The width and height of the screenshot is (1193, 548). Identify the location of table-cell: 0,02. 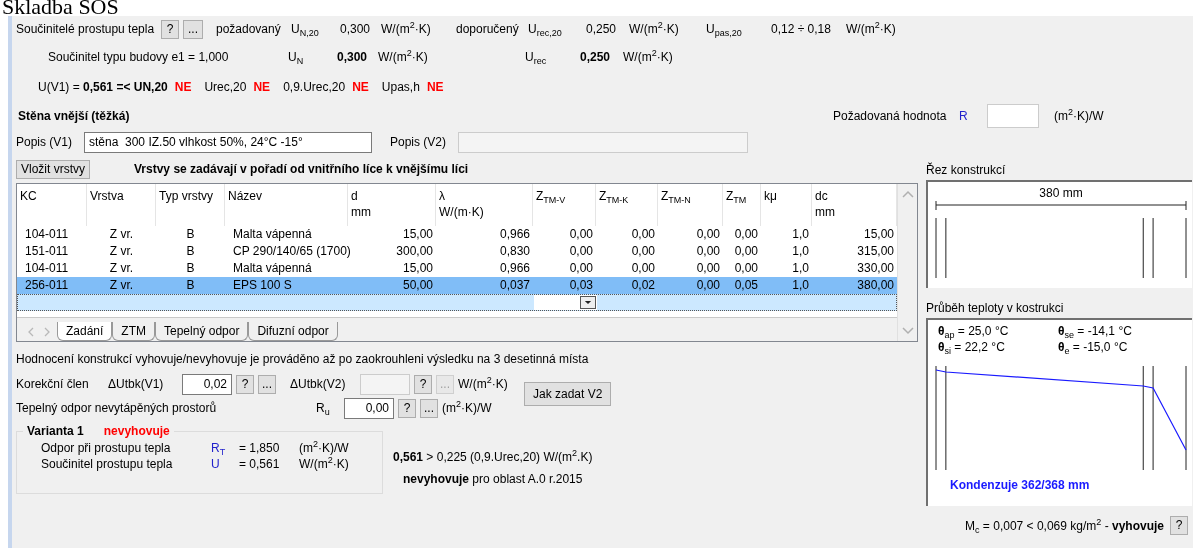
(627, 285).